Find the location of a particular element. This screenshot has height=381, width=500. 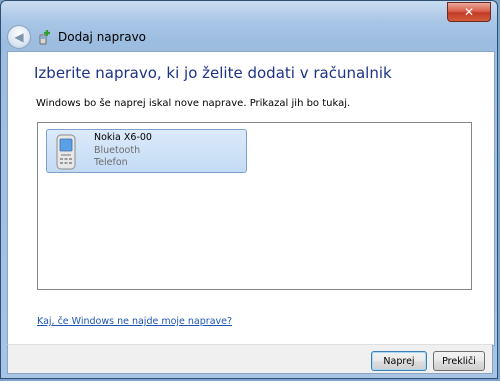

cancel-button: Prekliči is located at coordinates (459, 361).